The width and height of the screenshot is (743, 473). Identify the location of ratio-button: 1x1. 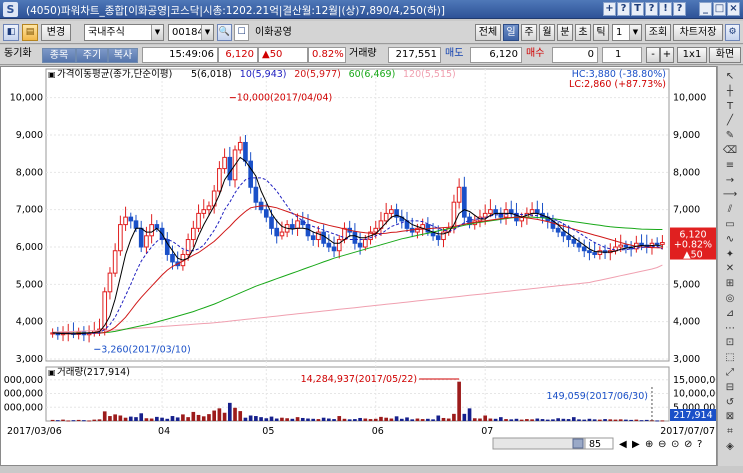
(692, 55).